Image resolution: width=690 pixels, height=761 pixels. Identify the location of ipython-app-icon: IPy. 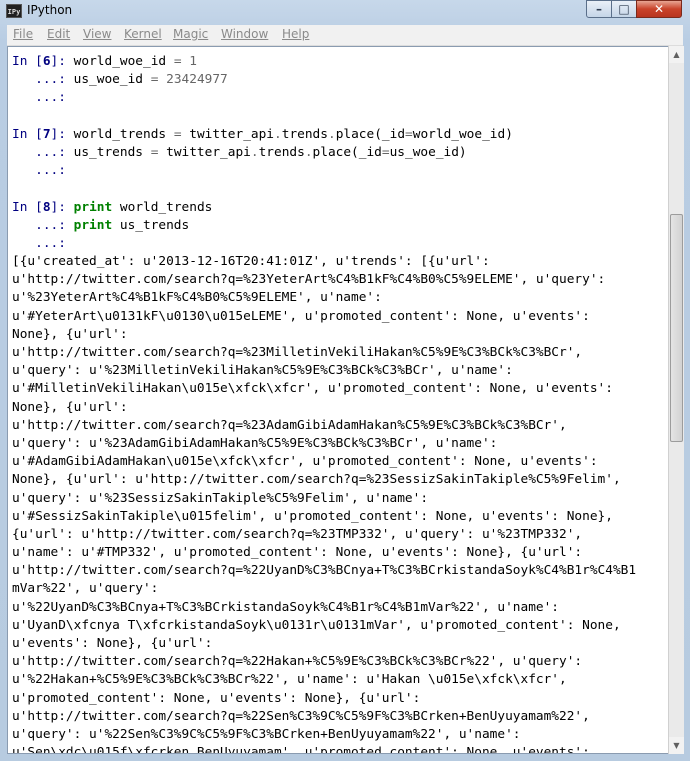
(14, 11).